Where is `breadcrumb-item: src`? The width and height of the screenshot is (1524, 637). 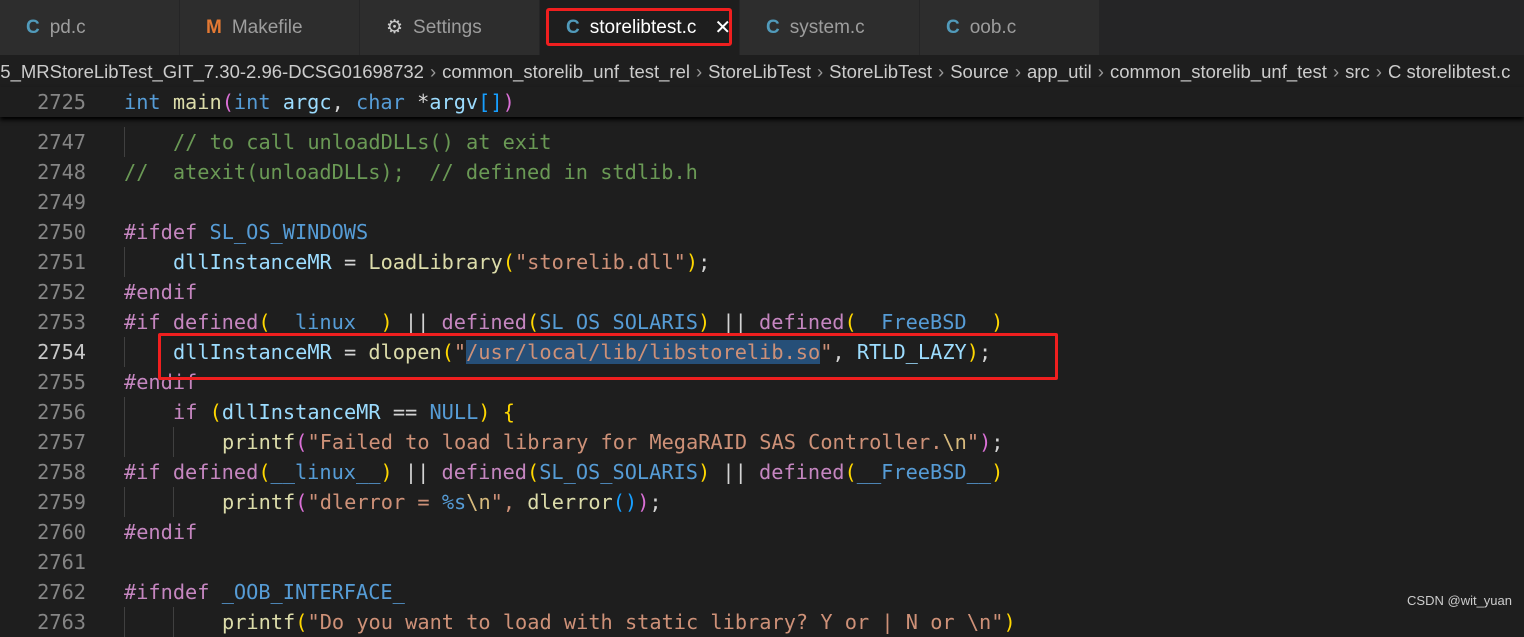 breadcrumb-item: src is located at coordinates (1357, 71).